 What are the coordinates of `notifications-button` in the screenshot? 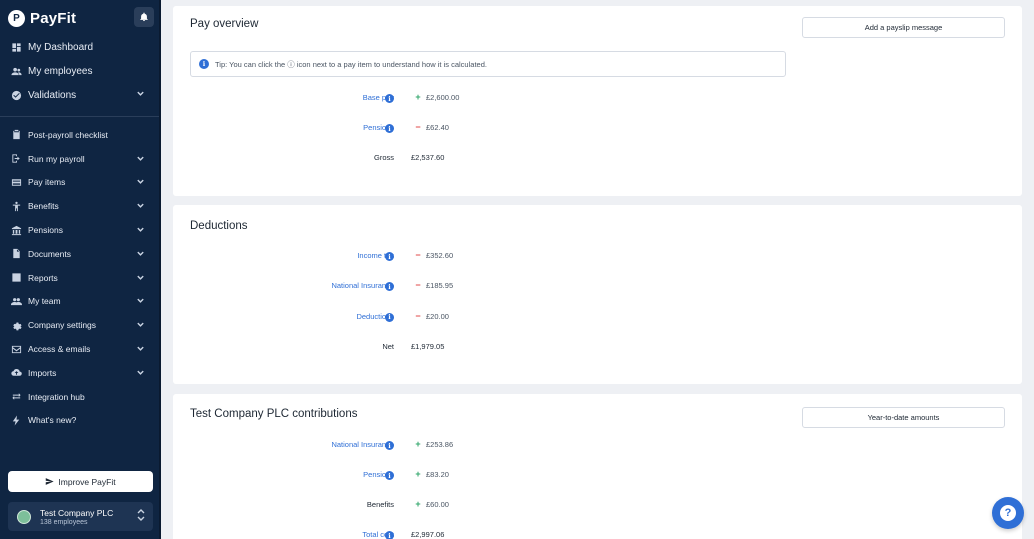 It's located at (144, 17).